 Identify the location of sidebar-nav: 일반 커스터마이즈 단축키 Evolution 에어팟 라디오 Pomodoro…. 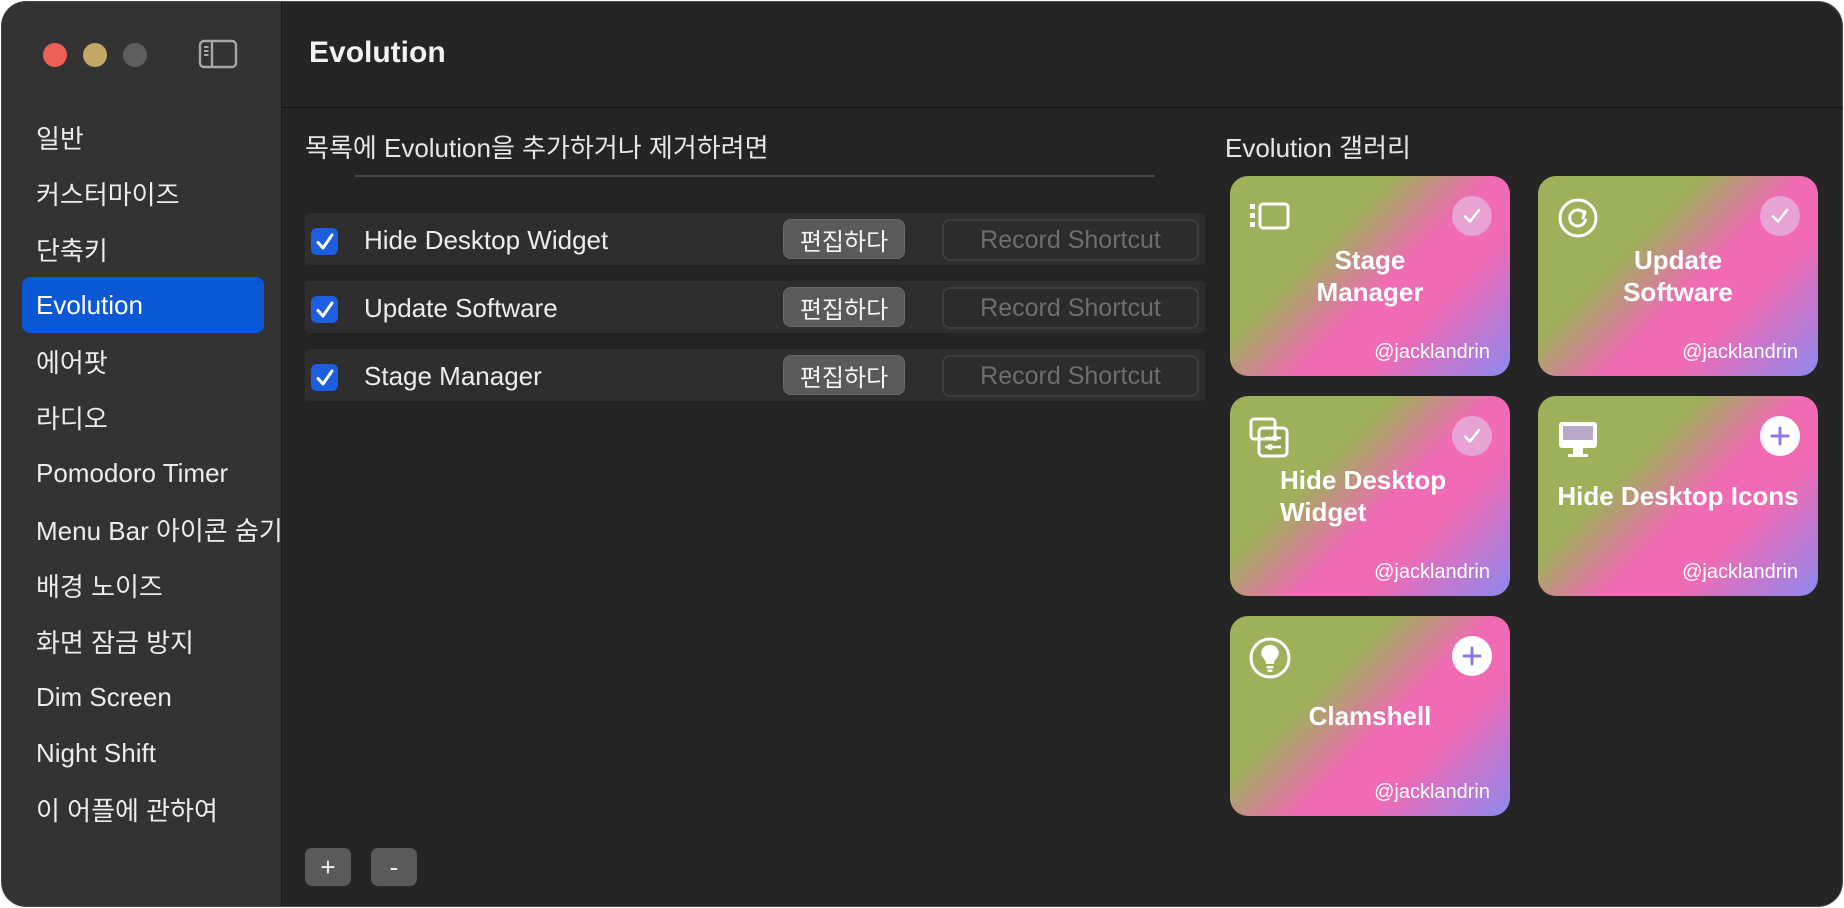
(153, 473).